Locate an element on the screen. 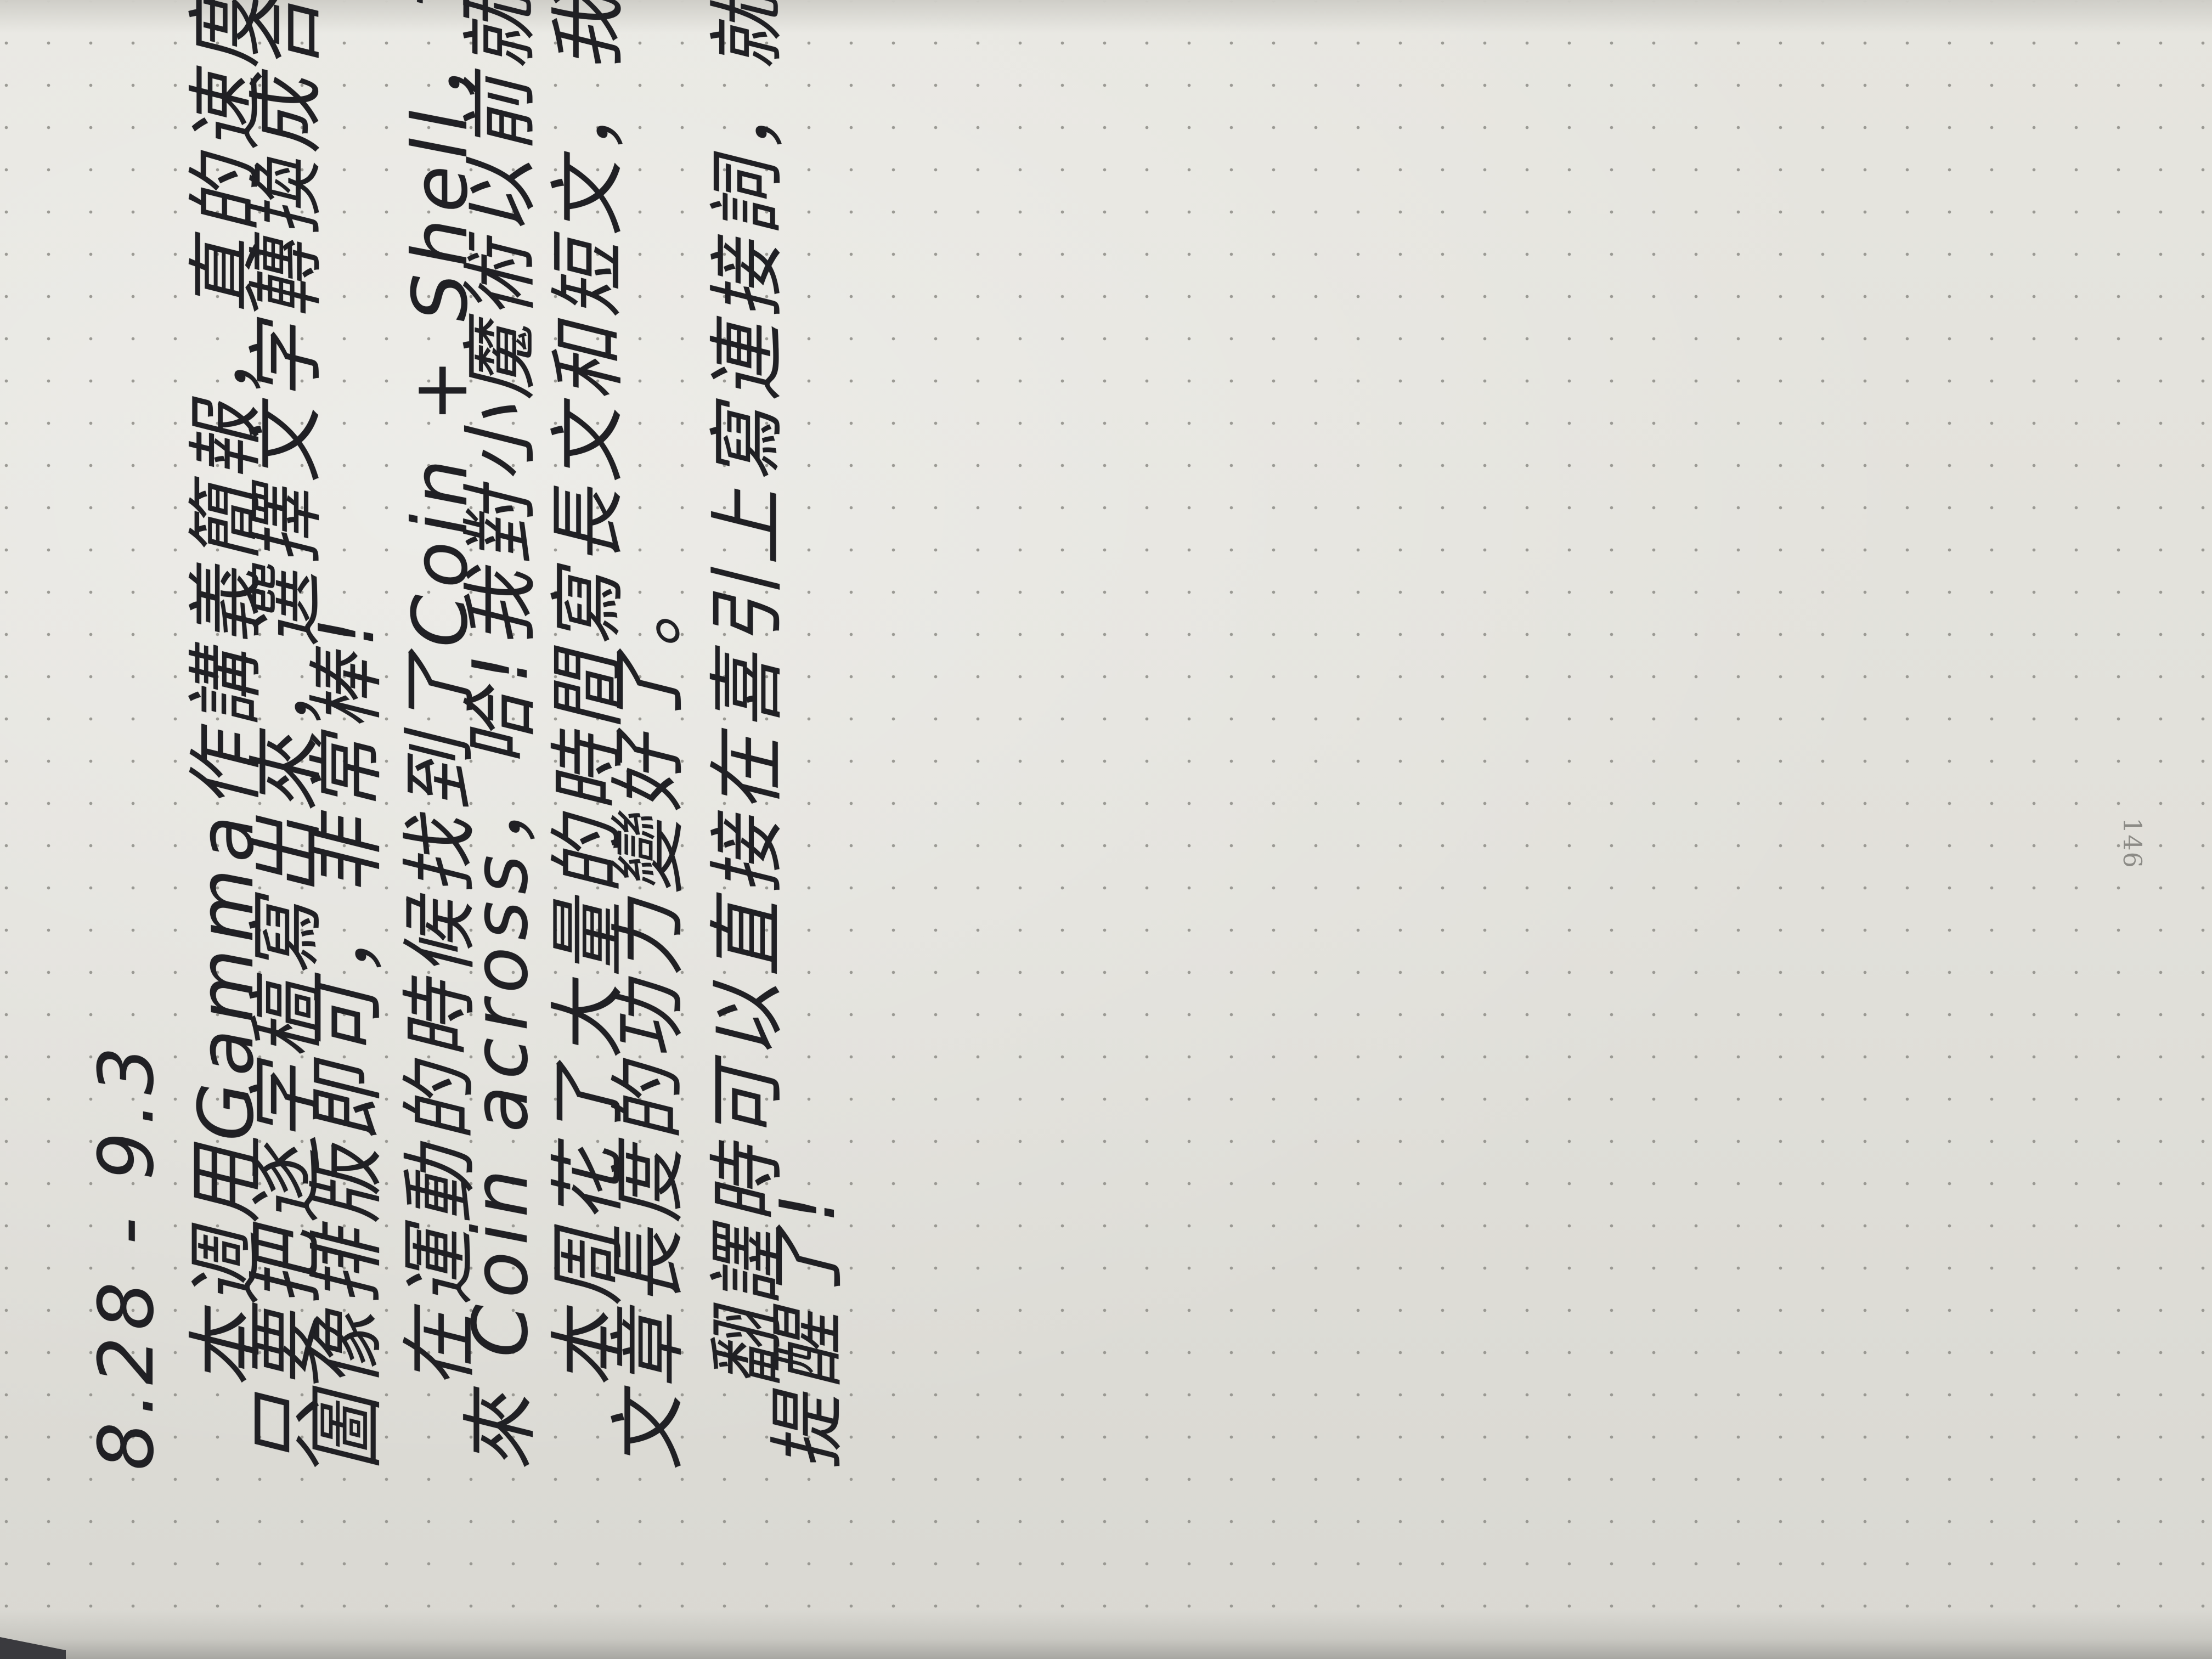 This screenshot has height=1659, width=2212. paragraph-4-line-1: 翻譯時可以直接在喜引上寫連接詞，就夠幫手 is located at coordinates (747, 694).